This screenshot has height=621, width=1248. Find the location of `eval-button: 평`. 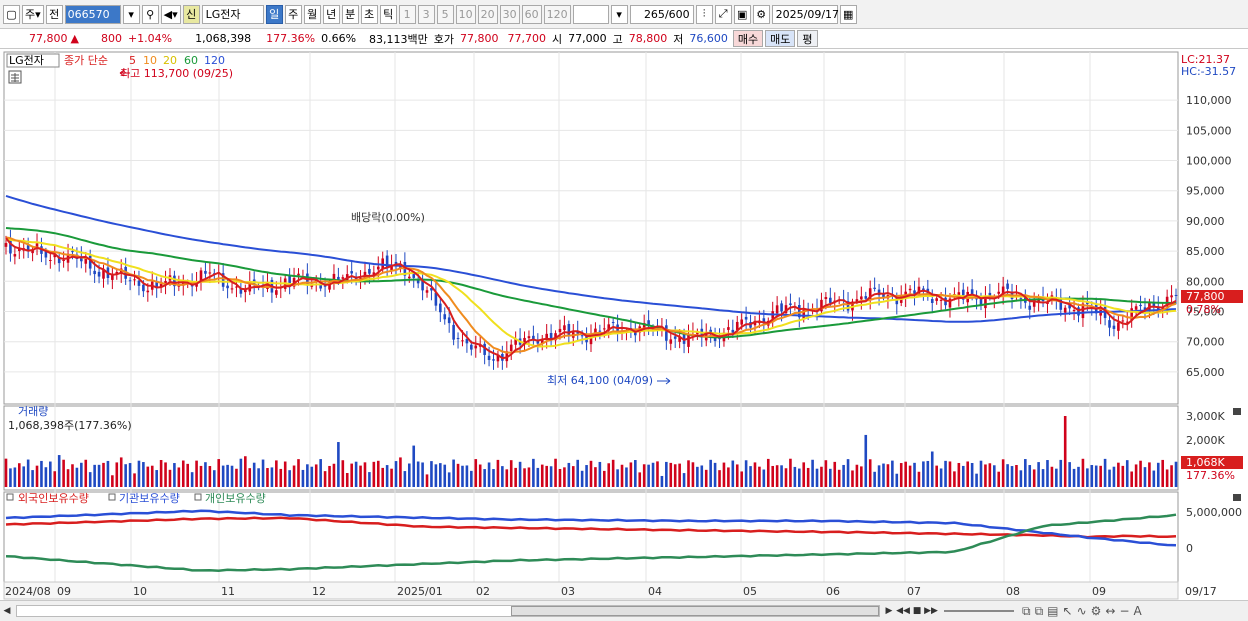

eval-button: 평 is located at coordinates (807, 38).